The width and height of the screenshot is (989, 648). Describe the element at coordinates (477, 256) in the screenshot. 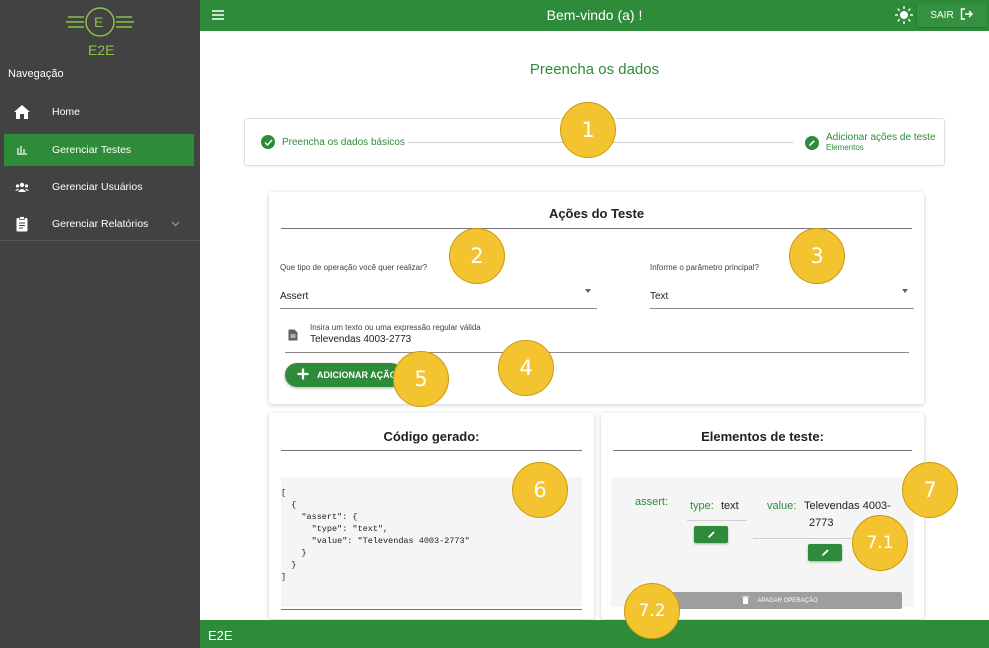

I see `callout-2: 2` at that location.